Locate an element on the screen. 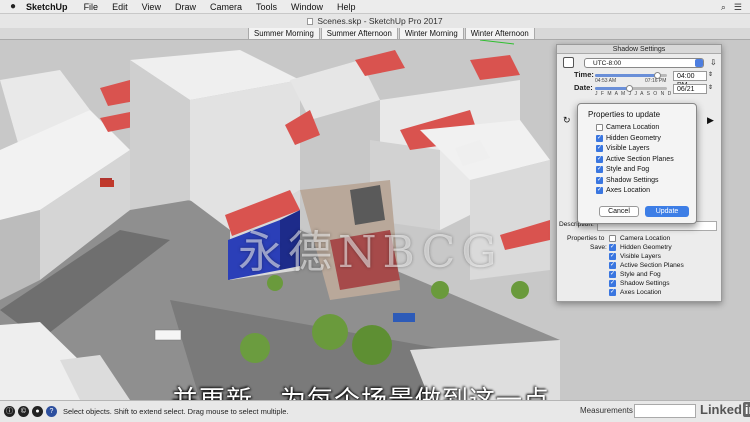  tab-winter-morning: Winter Morning is located at coordinates (431, 34).